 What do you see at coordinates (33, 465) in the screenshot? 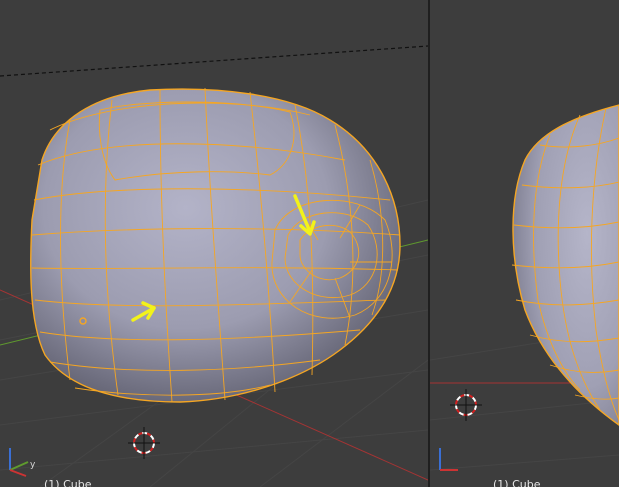
I see `gizmo-y-label: y` at bounding box center [33, 465].